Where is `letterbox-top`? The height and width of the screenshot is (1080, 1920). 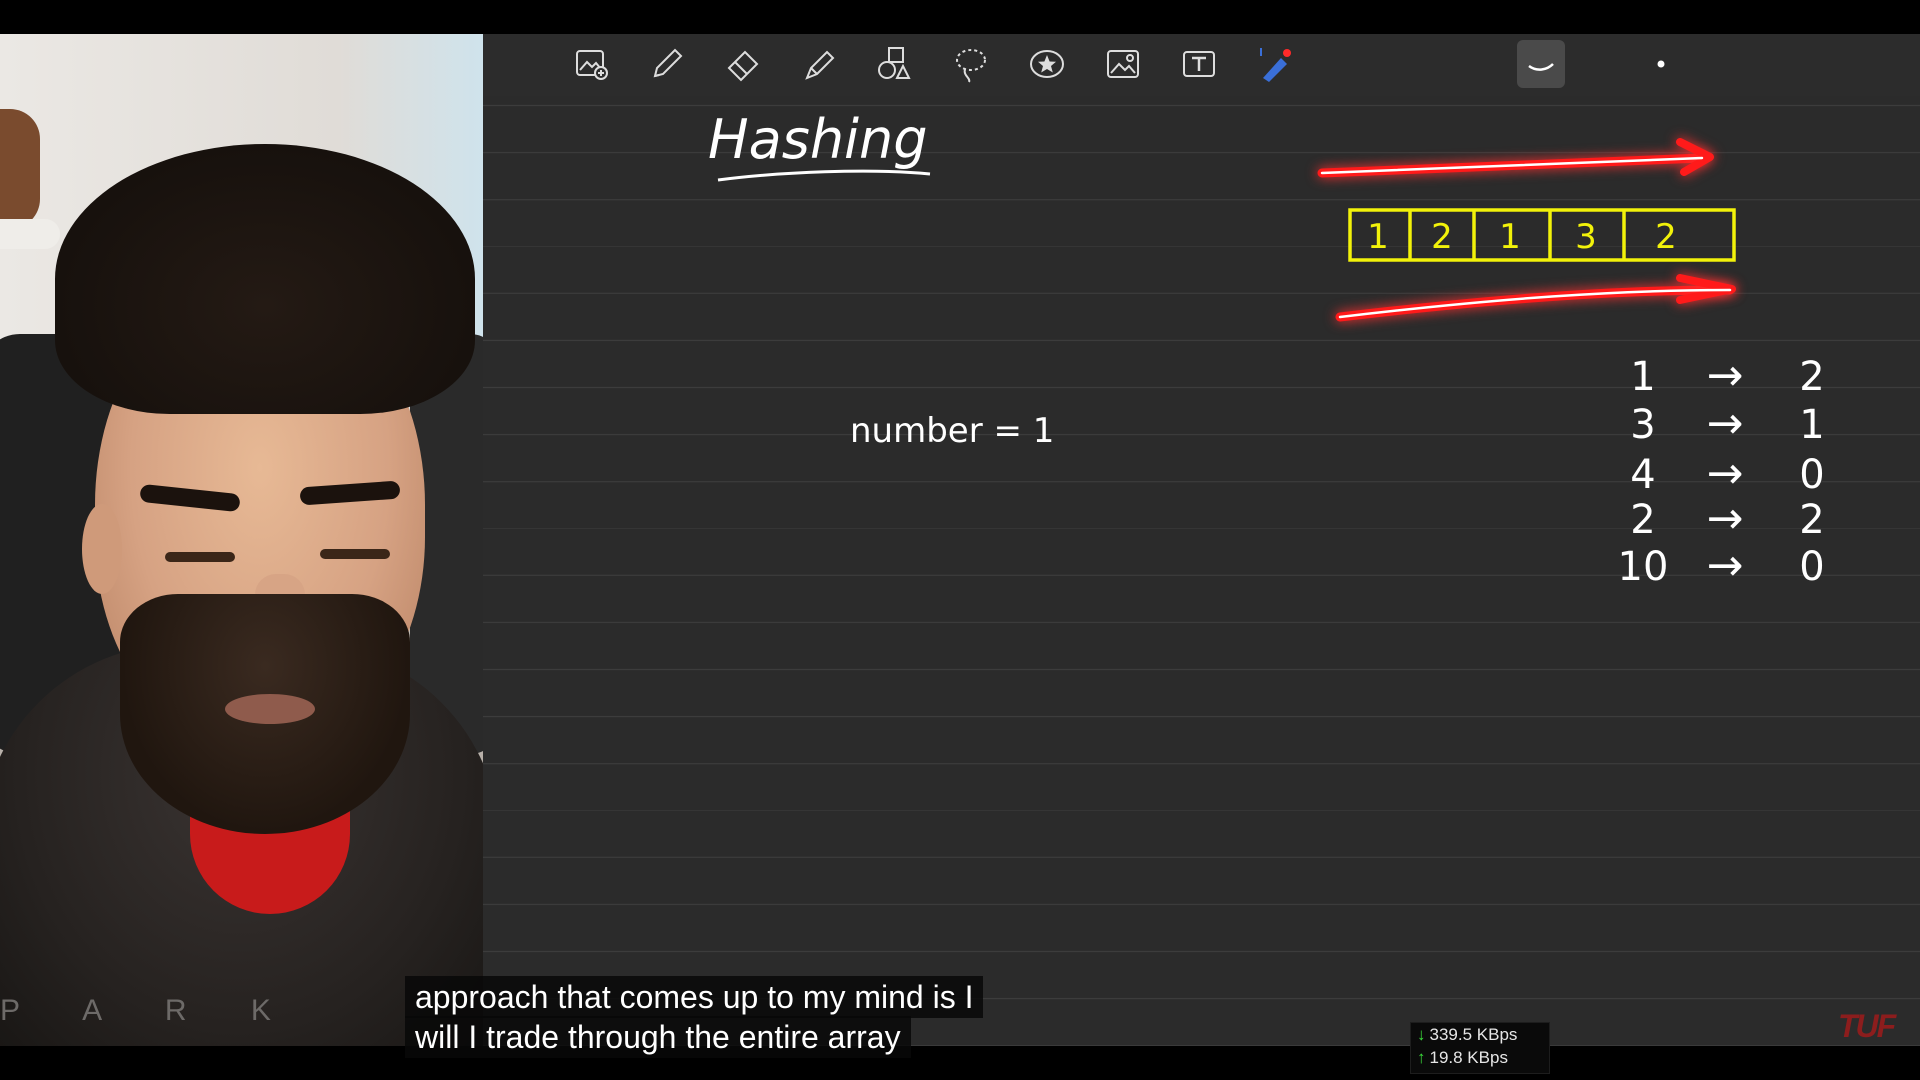
letterbox-top is located at coordinates (960, 17).